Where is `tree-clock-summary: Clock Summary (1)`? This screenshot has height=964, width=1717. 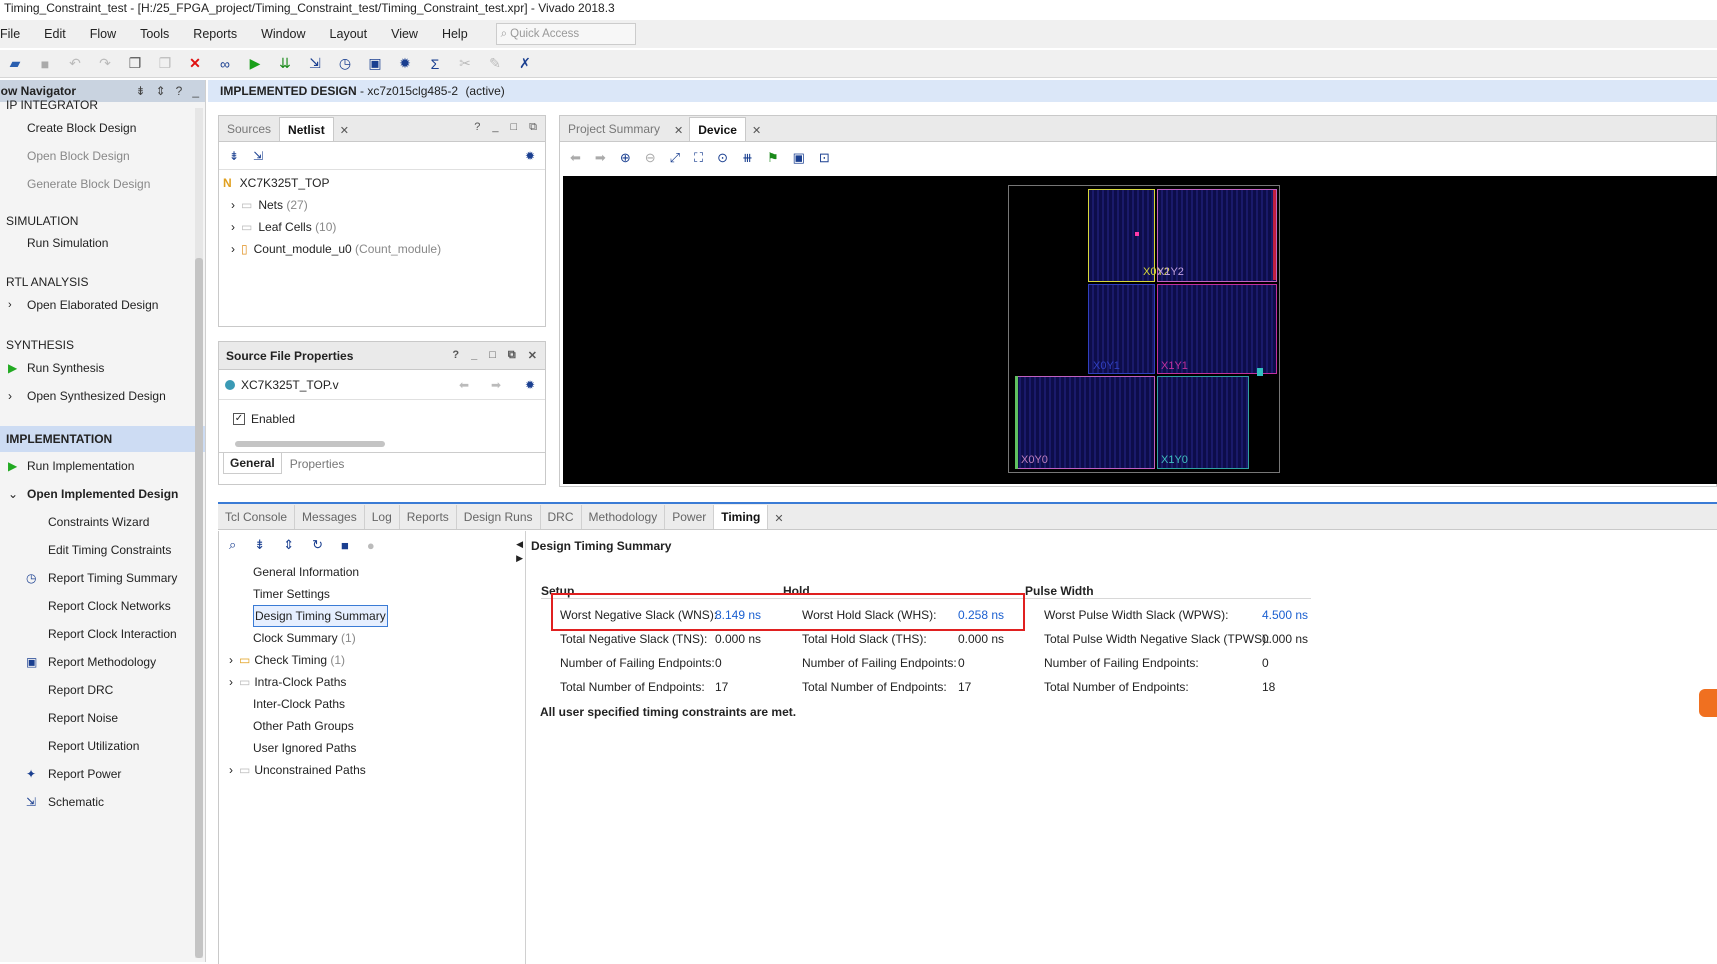
tree-clock-summary: Clock Summary (1) is located at coordinates (304, 638).